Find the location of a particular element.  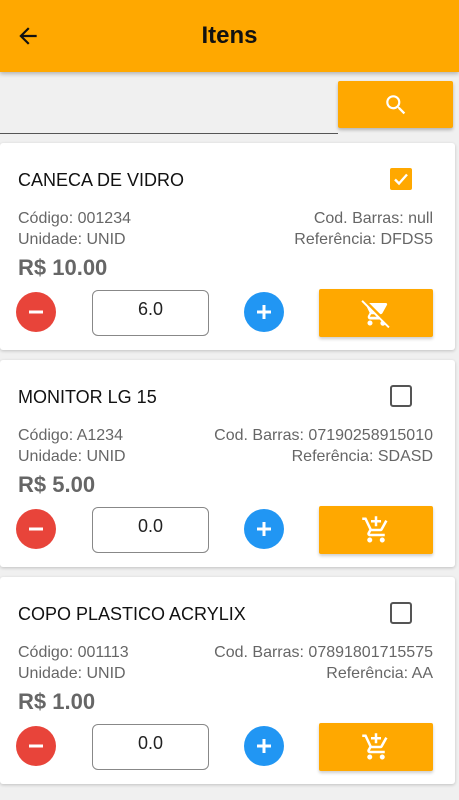

item-barcode: Cod. Barras: null is located at coordinates (373, 218).